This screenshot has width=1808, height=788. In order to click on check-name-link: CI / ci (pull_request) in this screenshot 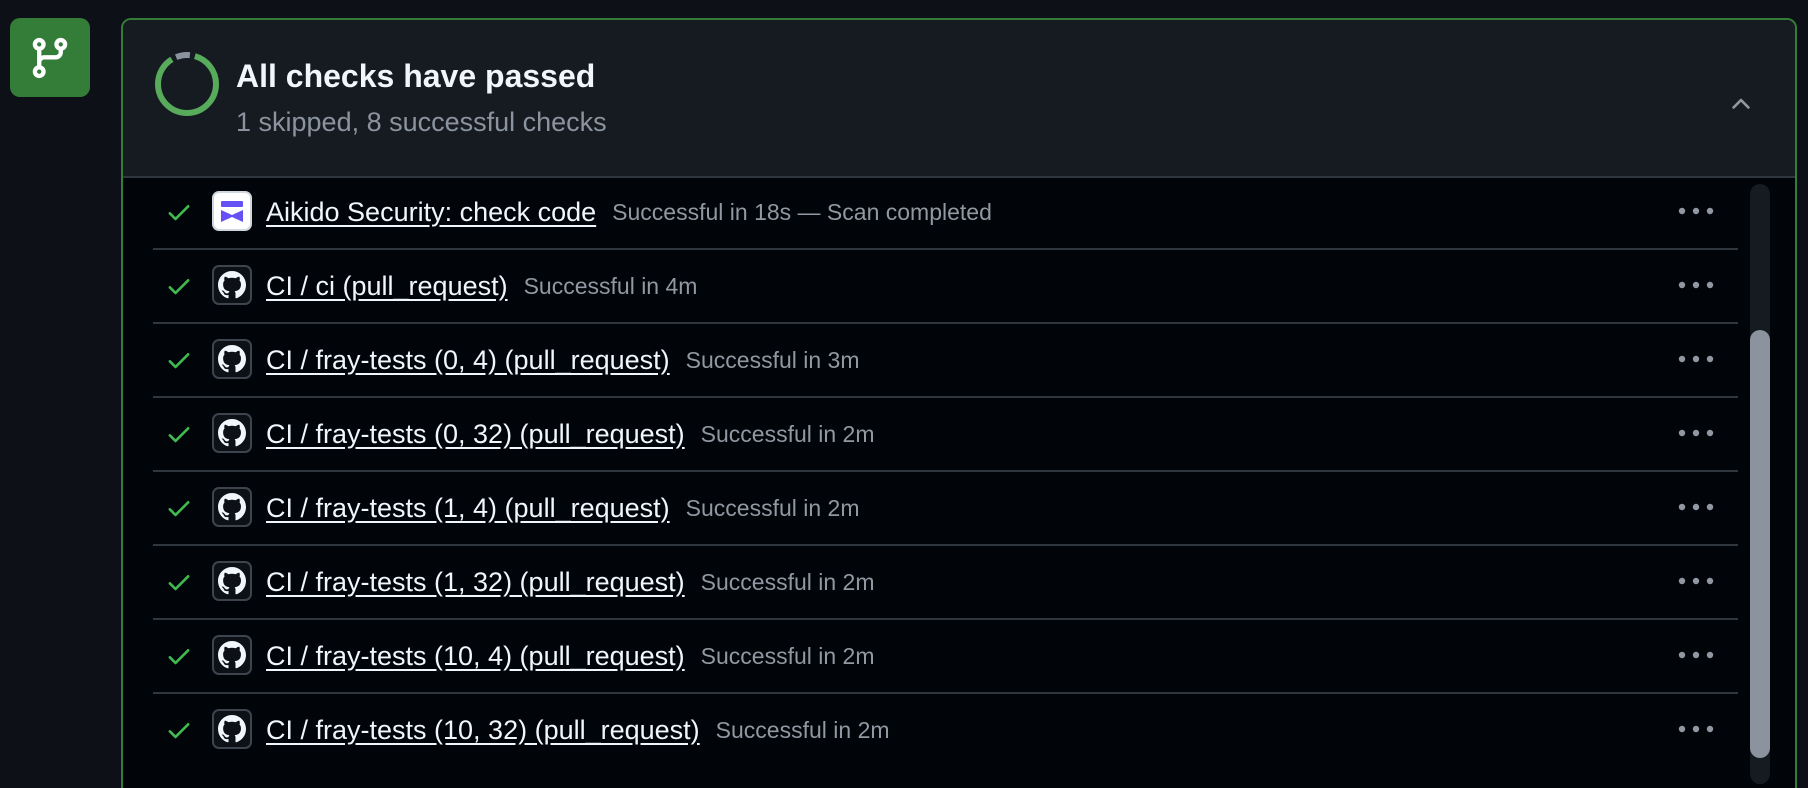, I will do `click(387, 286)`.